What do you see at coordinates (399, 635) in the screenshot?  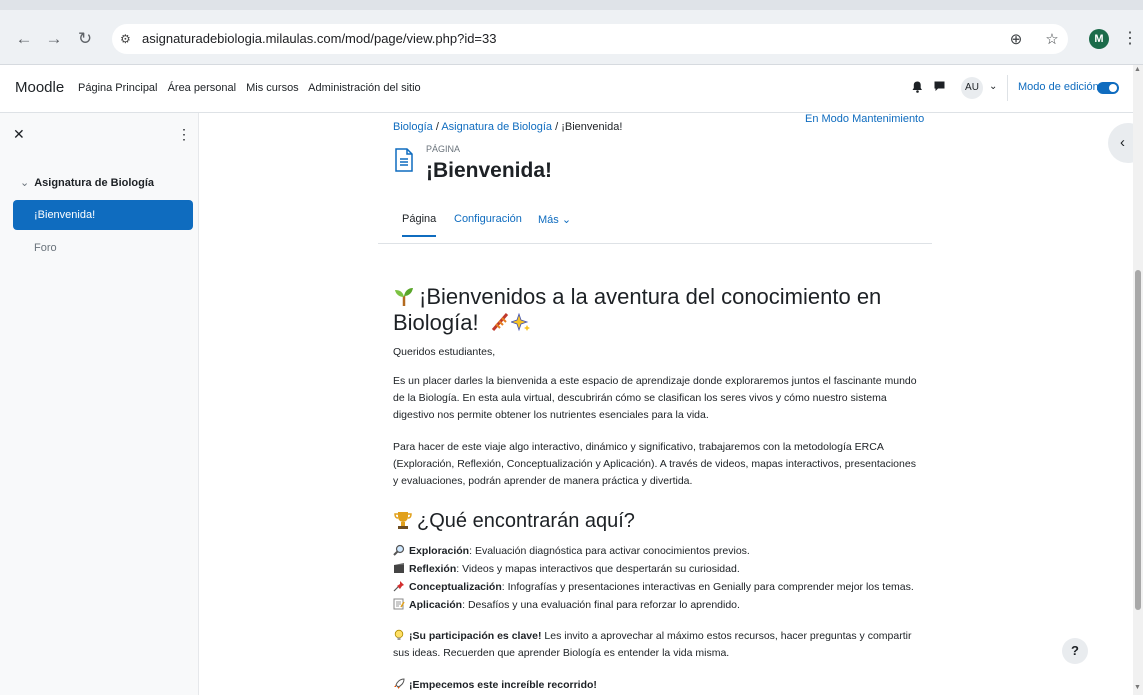 I see `lightbulb-icon` at bounding box center [399, 635].